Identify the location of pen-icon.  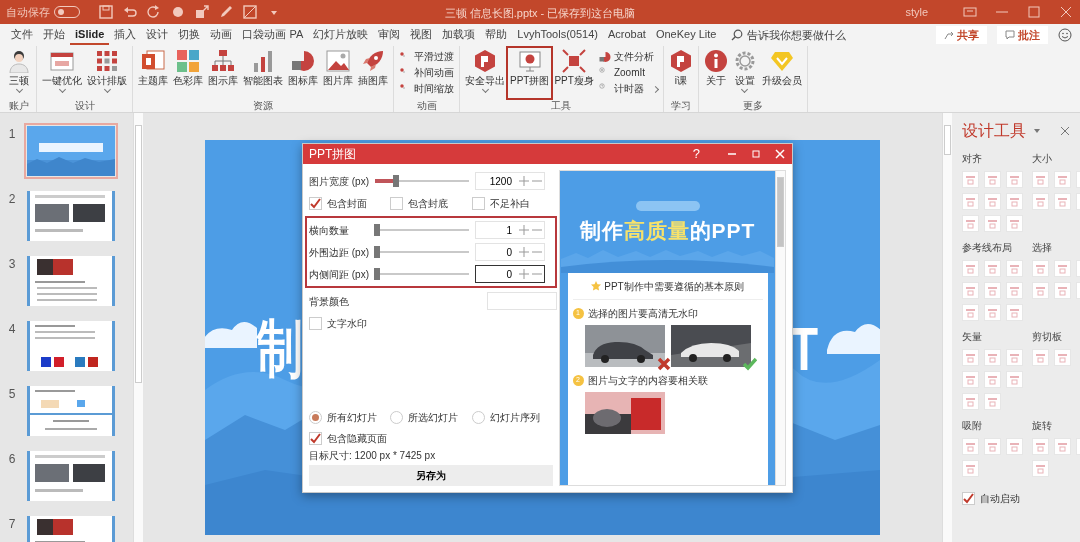
(226, 12).